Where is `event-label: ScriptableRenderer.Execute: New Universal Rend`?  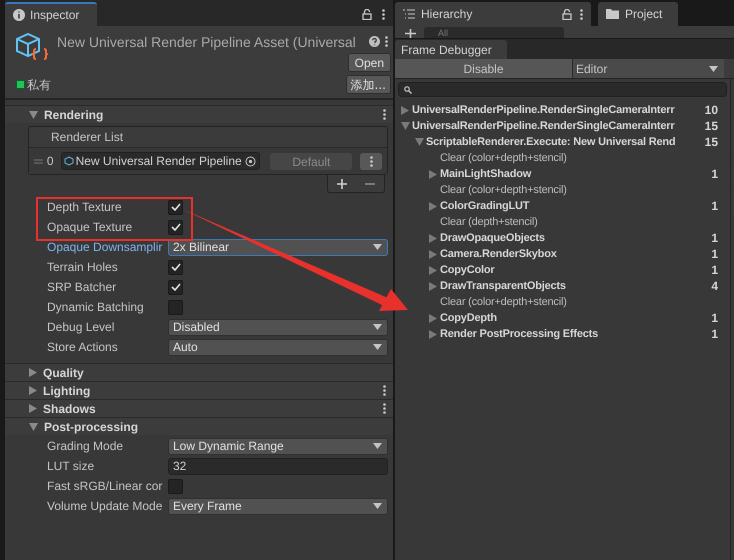 event-label: ScriptableRenderer.Execute: New Universal Rend is located at coordinates (551, 142).